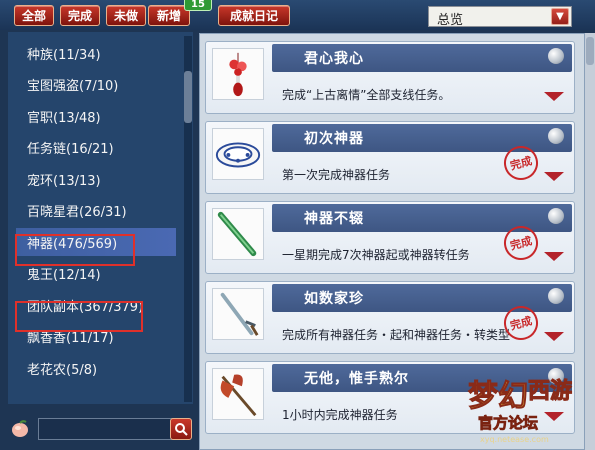 Image resolution: width=595 pixels, height=450 pixels. I want to click on sidebar-item: 宝图强盗(7/10), so click(96, 85).